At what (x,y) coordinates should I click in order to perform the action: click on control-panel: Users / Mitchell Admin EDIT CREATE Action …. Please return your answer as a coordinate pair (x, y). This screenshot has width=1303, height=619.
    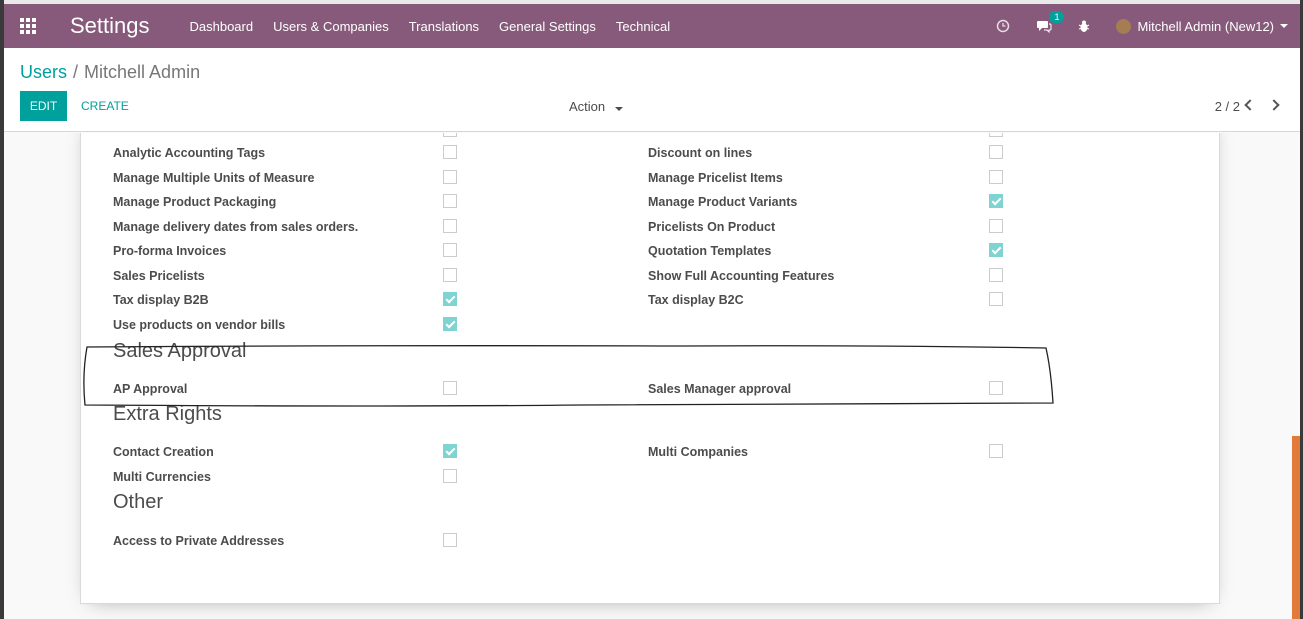
    Looking at the image, I should click on (652, 90).